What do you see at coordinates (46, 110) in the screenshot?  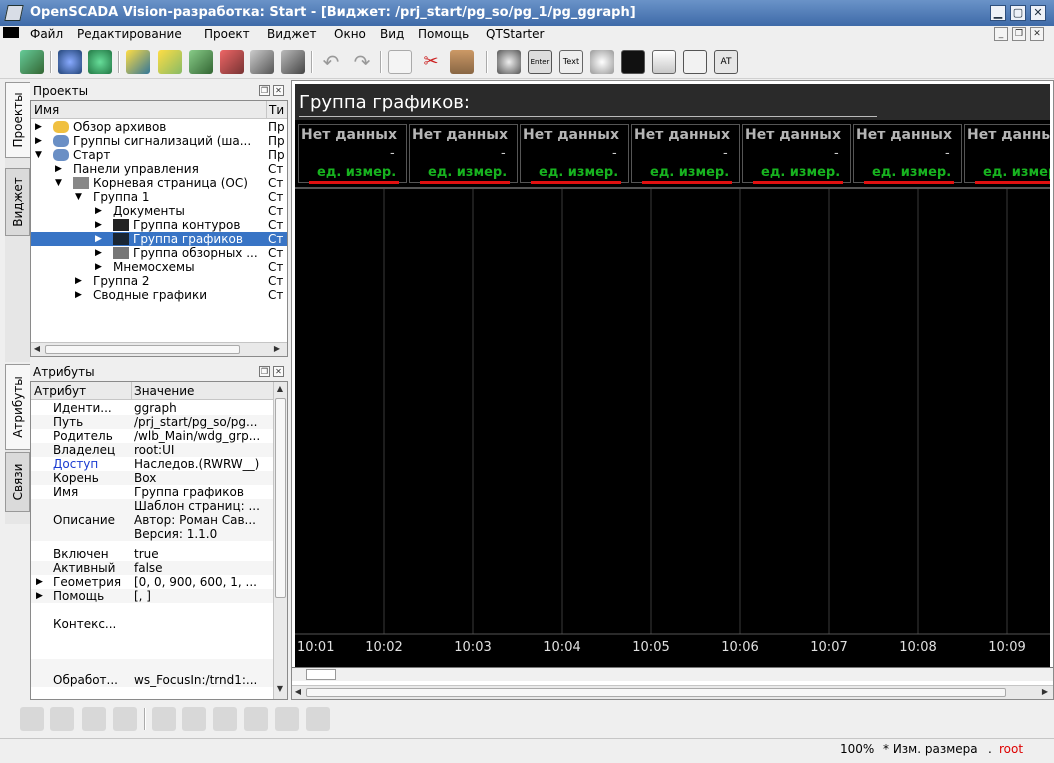 I see `column-name: Имя` at bounding box center [46, 110].